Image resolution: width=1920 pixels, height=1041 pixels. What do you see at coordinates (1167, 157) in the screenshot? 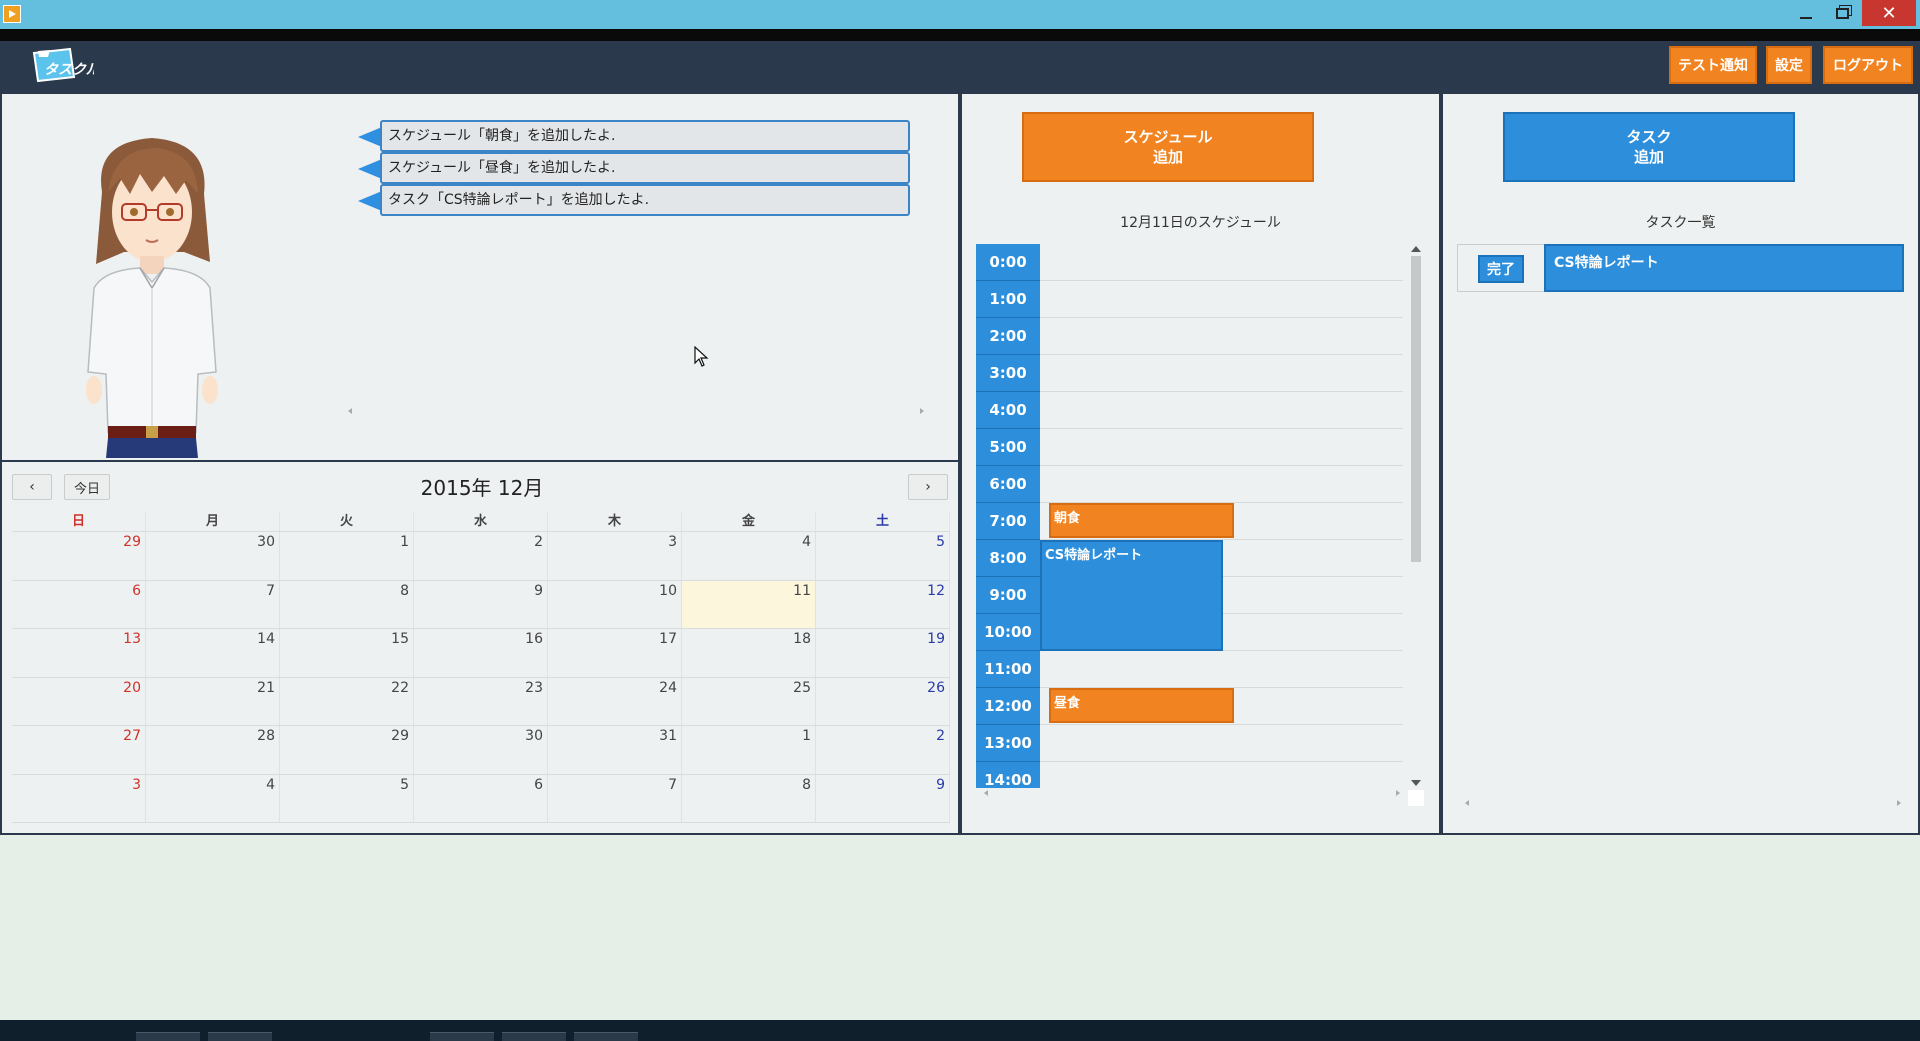
I see `add-schedule-sublabel: 追加` at bounding box center [1167, 157].